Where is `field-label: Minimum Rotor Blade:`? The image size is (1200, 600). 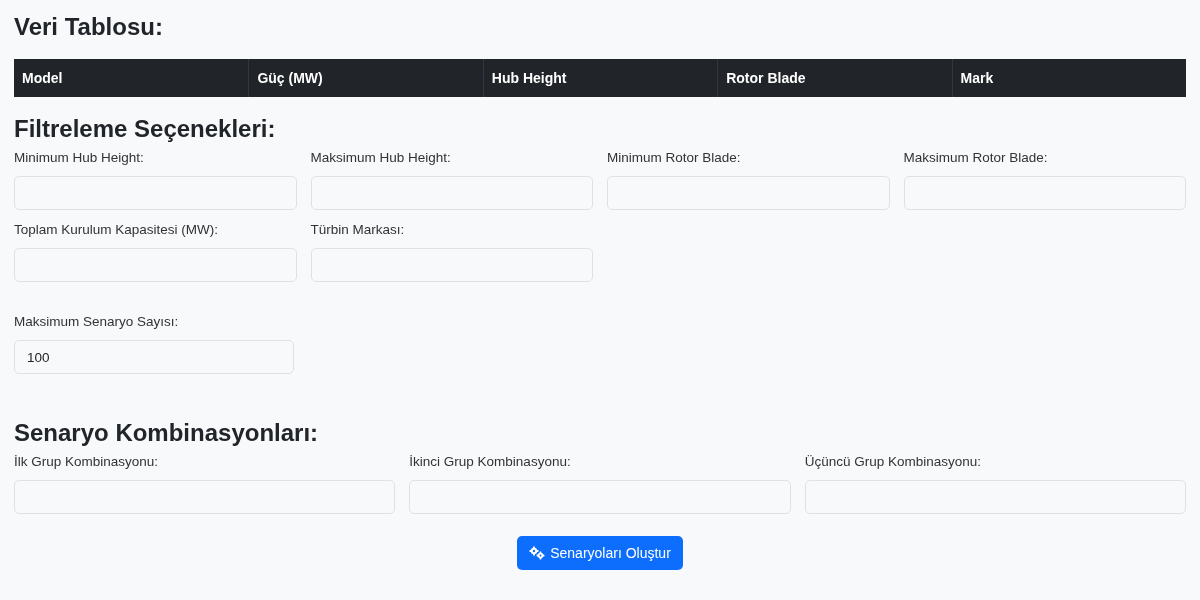
field-label: Minimum Rotor Blade: is located at coordinates (674, 158).